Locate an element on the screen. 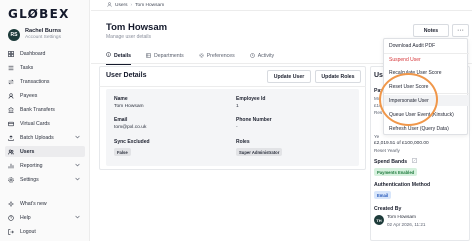  sidebar-item-label: Help is located at coordinates (25, 217).